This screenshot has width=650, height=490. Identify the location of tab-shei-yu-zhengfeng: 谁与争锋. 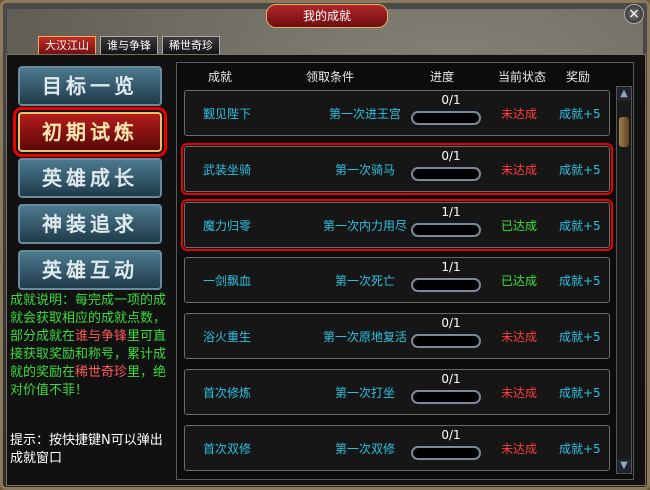
(129, 45).